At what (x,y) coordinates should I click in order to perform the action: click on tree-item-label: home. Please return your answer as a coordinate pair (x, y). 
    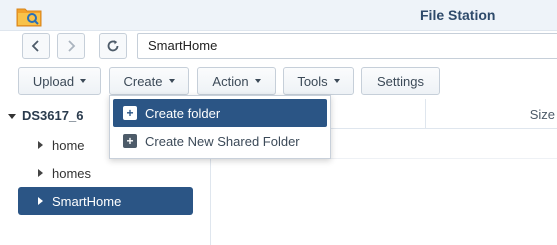
    Looking at the image, I should click on (68, 145).